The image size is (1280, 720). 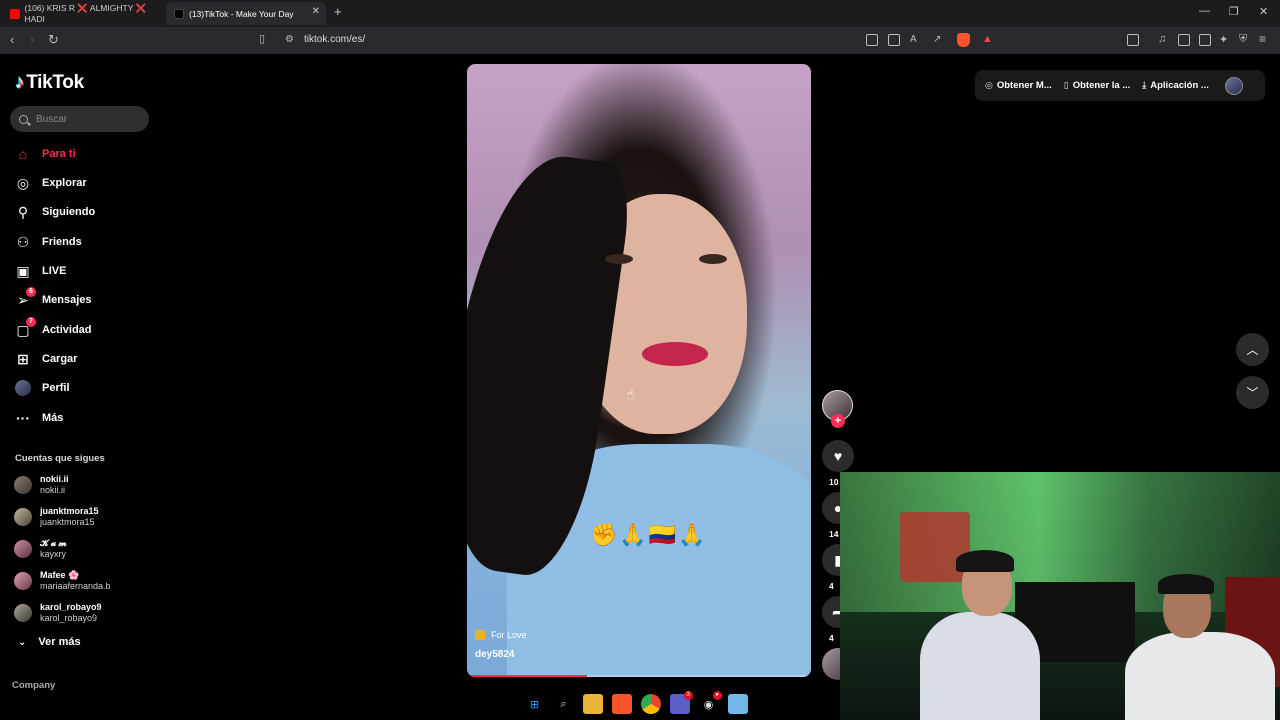 I want to click on back-icon: ‹, so click(x=12, y=39).